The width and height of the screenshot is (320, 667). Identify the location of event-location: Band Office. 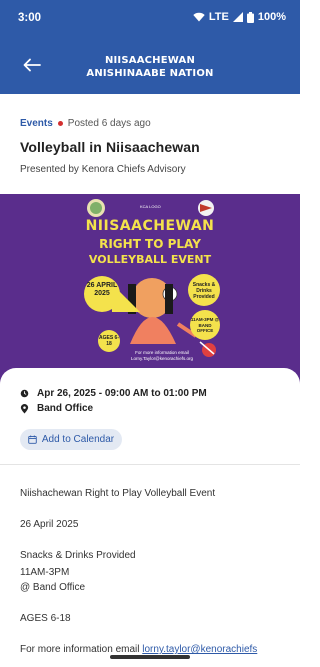
(65, 408).